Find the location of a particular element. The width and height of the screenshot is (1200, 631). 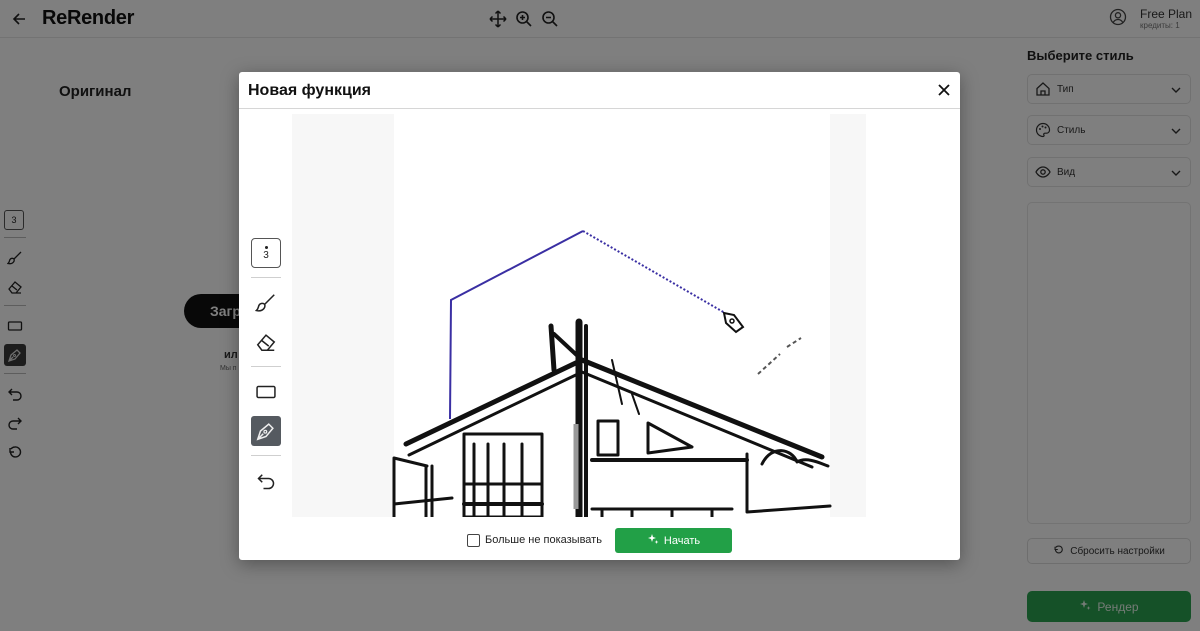

modal-toolbar: 3 is located at coordinates (266, 371).